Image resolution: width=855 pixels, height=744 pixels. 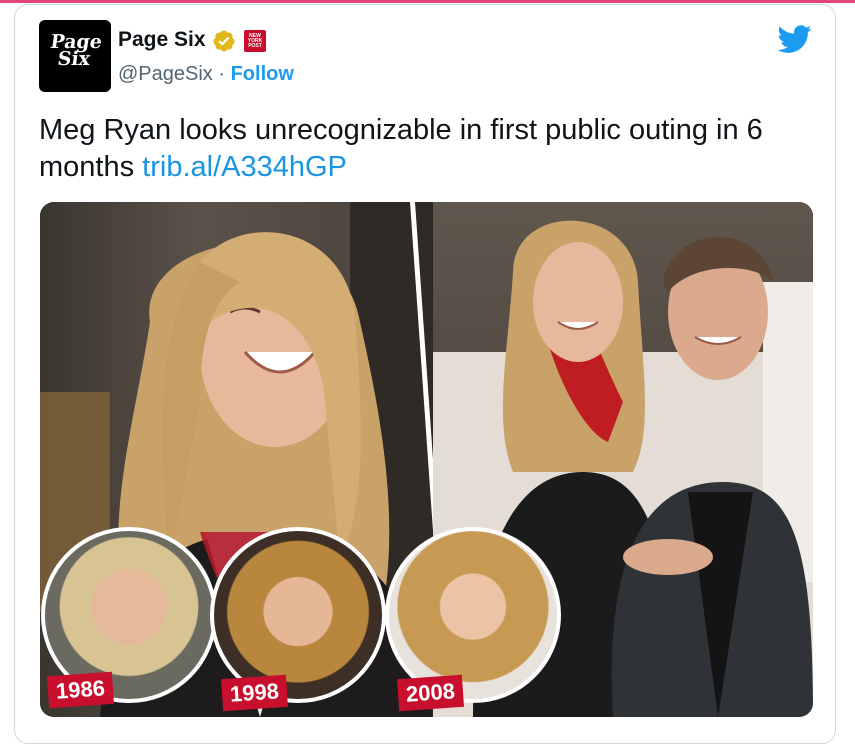 I want to click on avatar-logo-text: Page Six, so click(x=75, y=50).